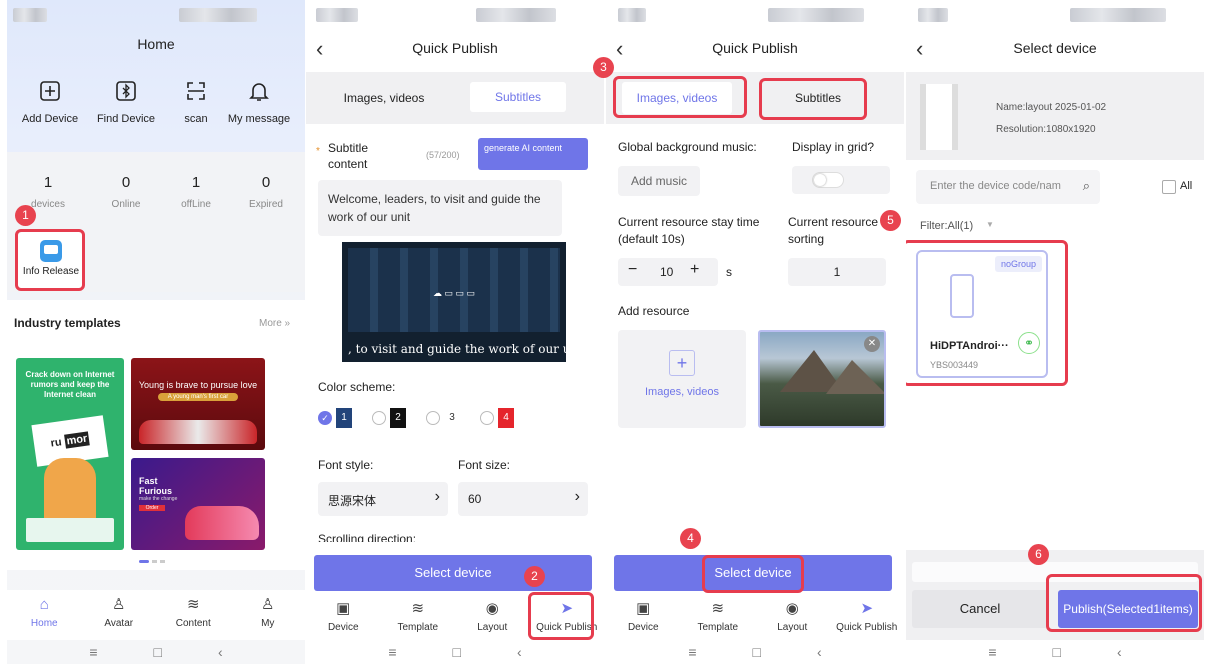  I want to click on tab-my: ♙ My, so click(268, 615).